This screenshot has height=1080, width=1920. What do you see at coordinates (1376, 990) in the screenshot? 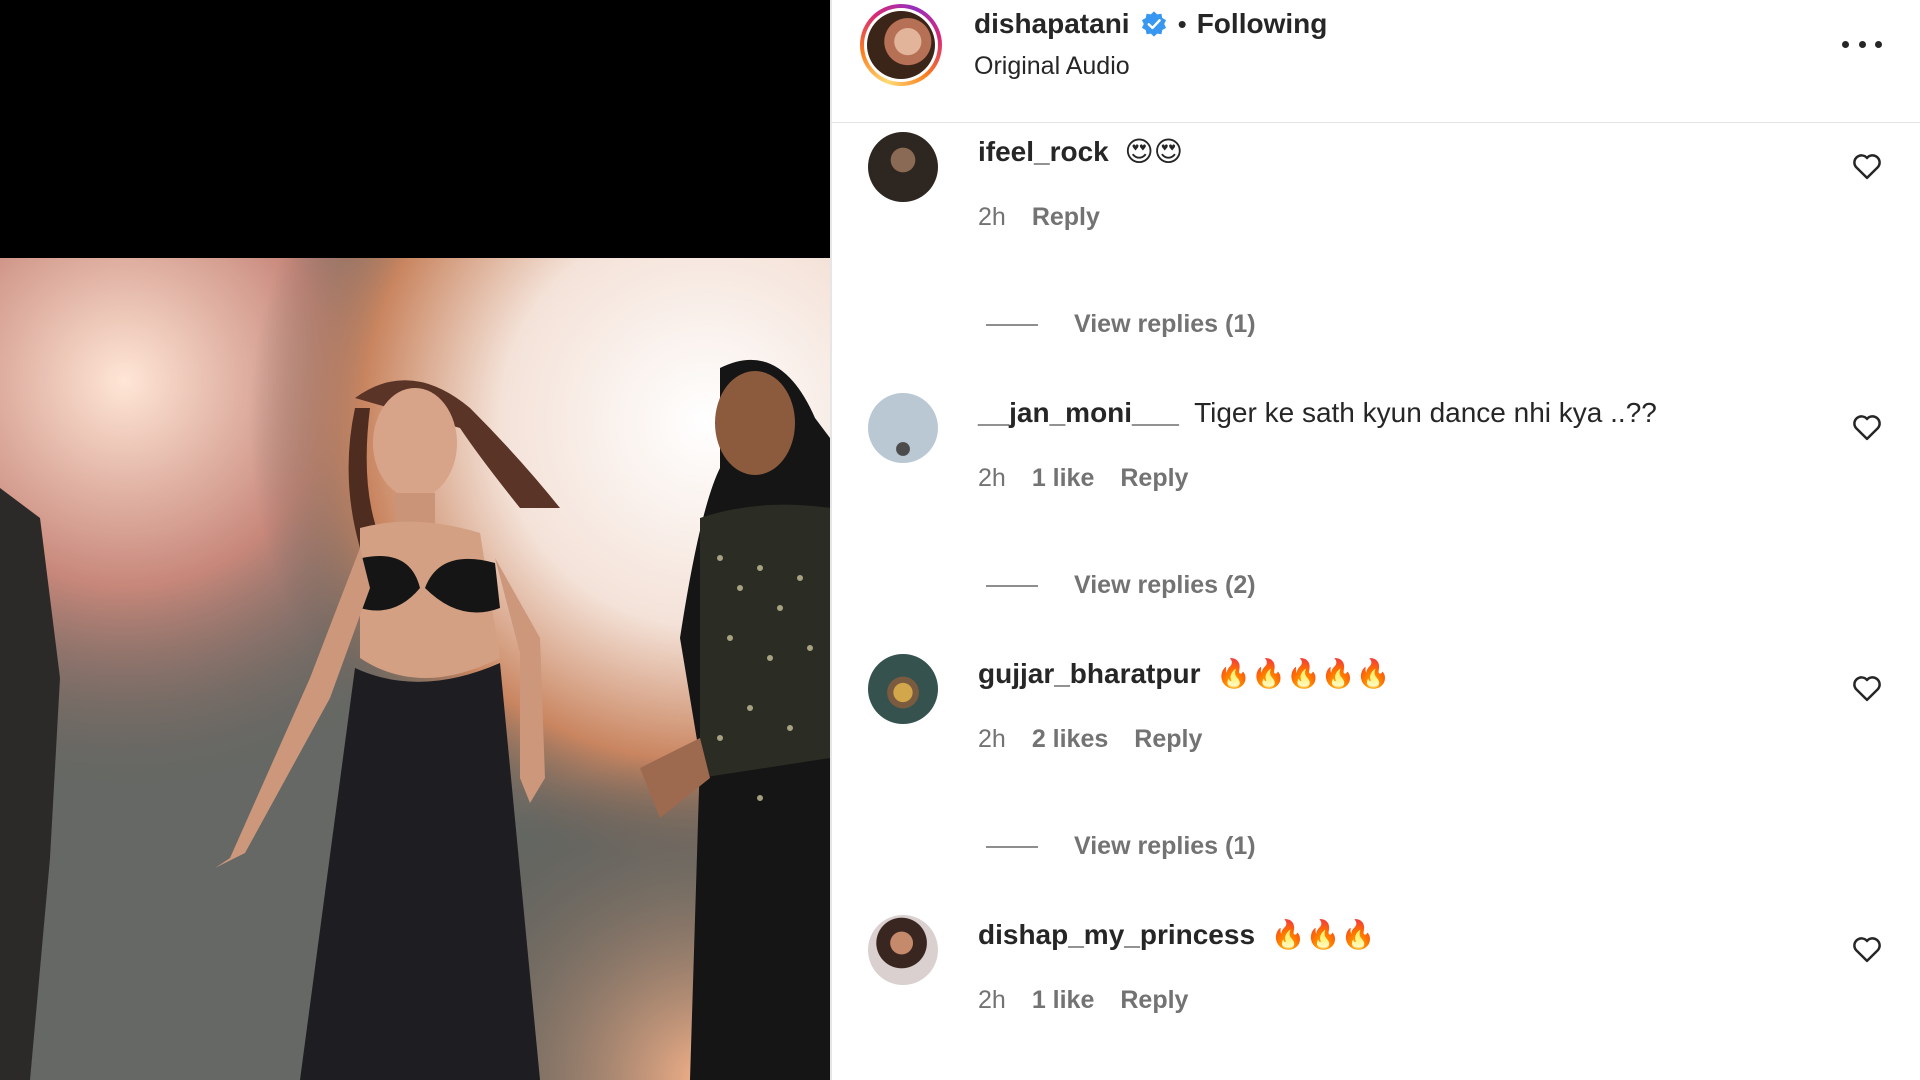
I see `comment-item: dishap_my_princess 🔥🔥🔥 2h 1 like Reply` at bounding box center [1376, 990].